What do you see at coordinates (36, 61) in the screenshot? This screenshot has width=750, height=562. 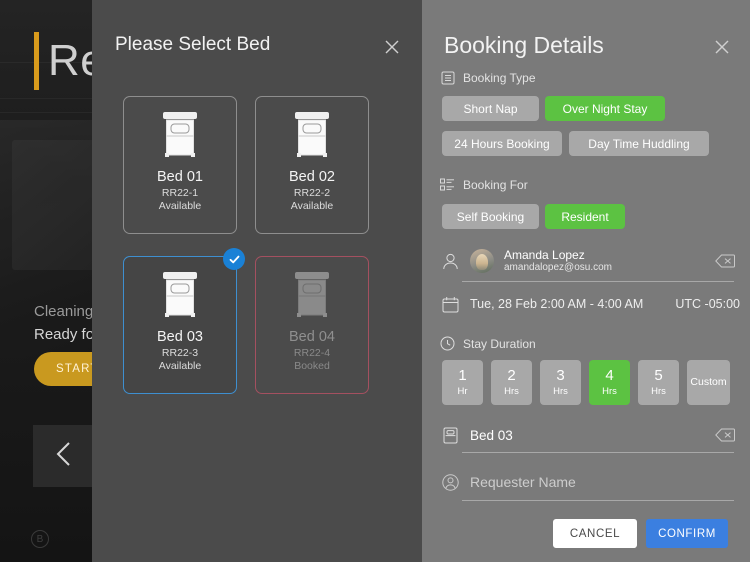 I see `title-accent-bar` at bounding box center [36, 61].